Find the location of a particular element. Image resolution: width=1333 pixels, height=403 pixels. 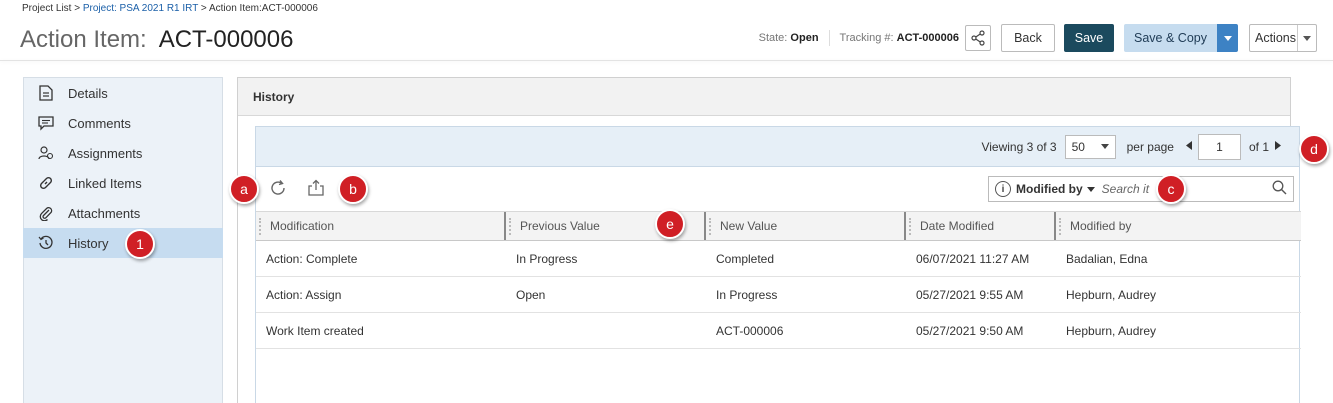

state-indicator: State: Open is located at coordinates (789, 38).